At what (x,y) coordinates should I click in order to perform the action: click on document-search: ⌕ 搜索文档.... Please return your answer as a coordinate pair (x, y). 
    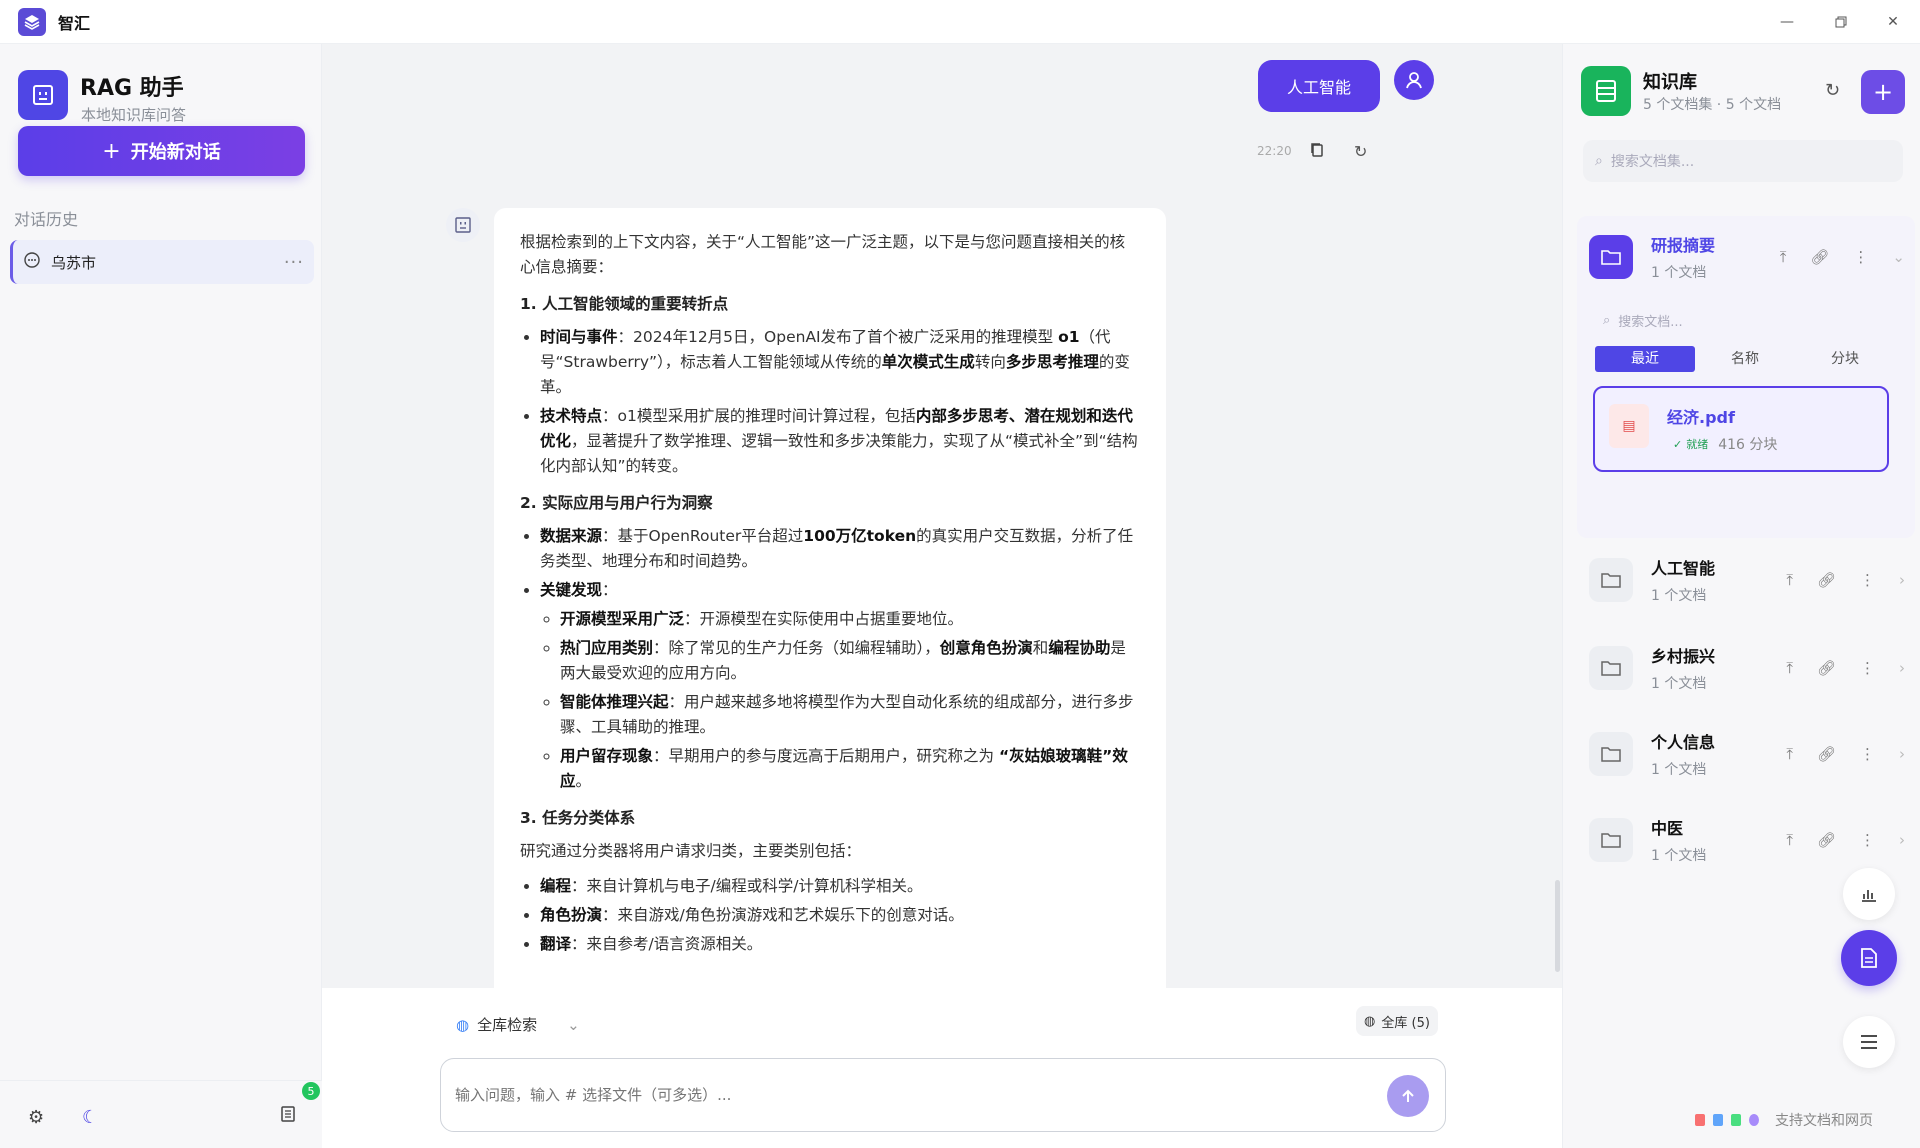
    Looking at the image, I should click on (1746, 320).